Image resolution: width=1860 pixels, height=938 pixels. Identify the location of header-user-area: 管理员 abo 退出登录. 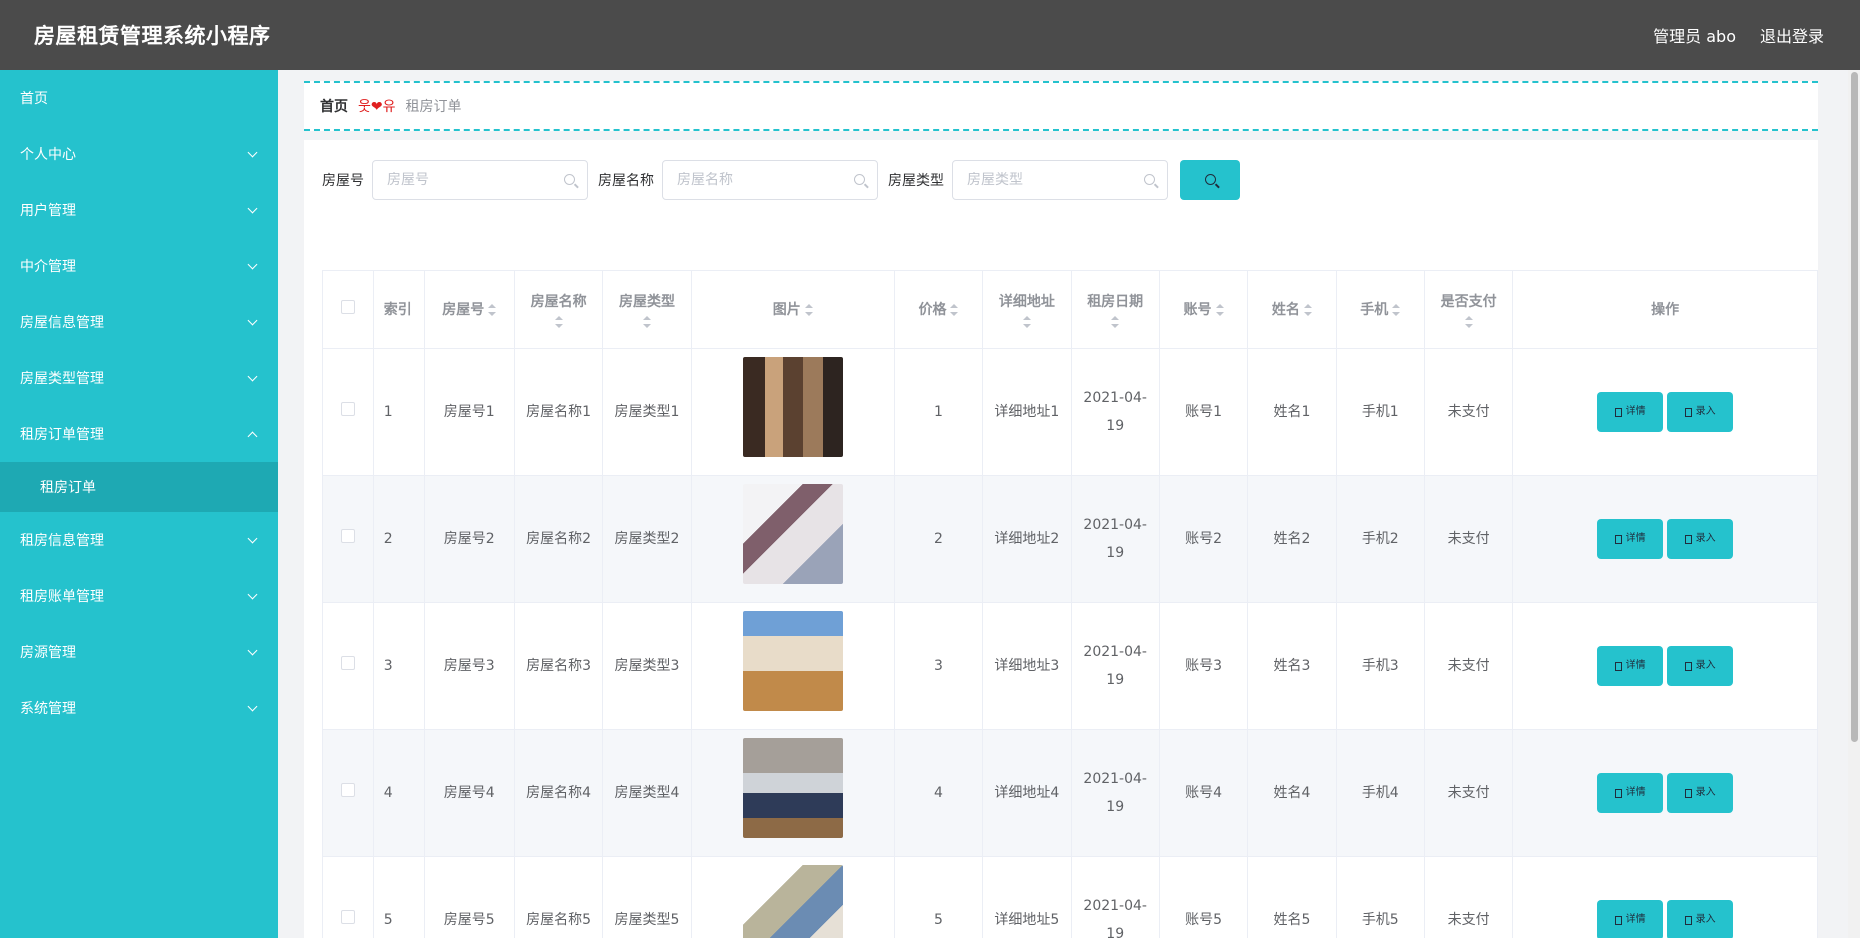
(1738, 35).